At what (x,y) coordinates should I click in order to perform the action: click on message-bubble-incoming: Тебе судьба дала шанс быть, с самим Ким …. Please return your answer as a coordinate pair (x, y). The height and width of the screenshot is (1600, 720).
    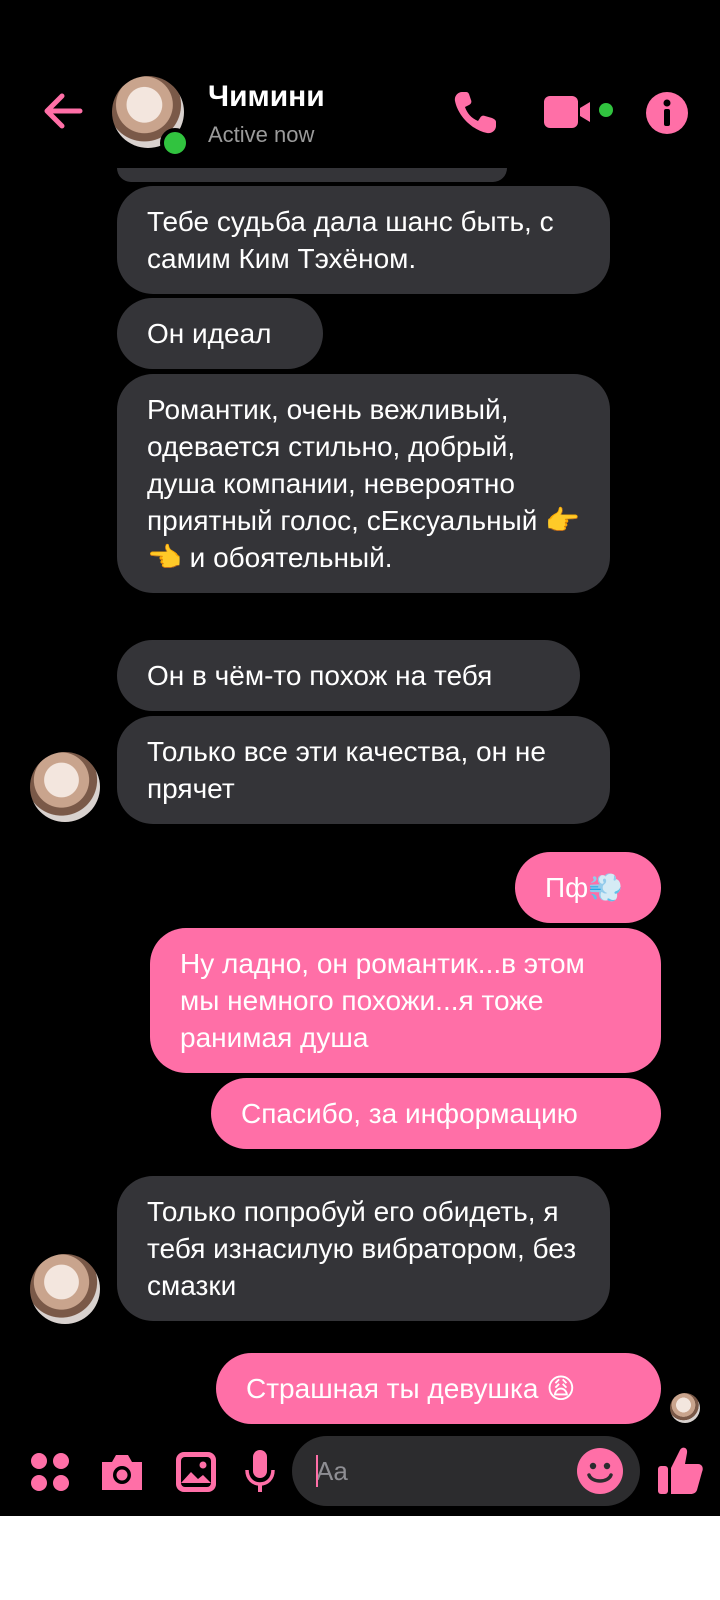
    Looking at the image, I should click on (363, 240).